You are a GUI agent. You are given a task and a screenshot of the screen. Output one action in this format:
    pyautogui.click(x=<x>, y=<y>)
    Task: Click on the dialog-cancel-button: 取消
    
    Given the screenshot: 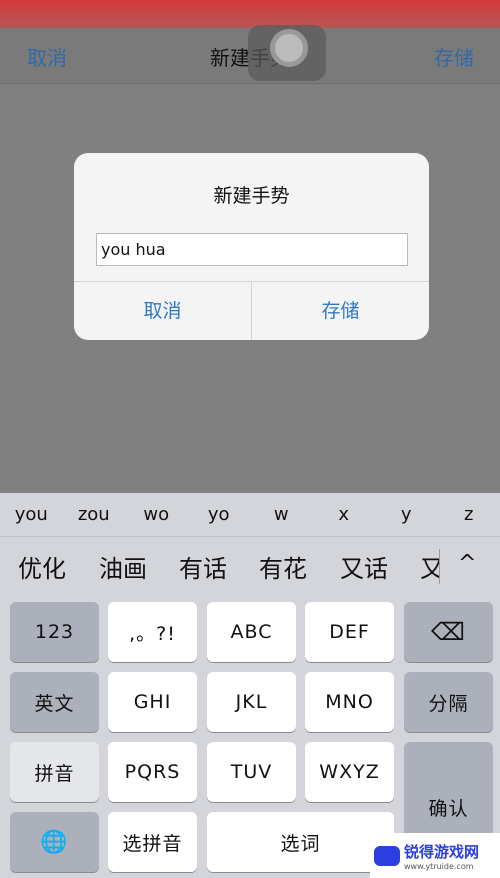 What is the action you would take?
    pyautogui.click(x=162, y=311)
    